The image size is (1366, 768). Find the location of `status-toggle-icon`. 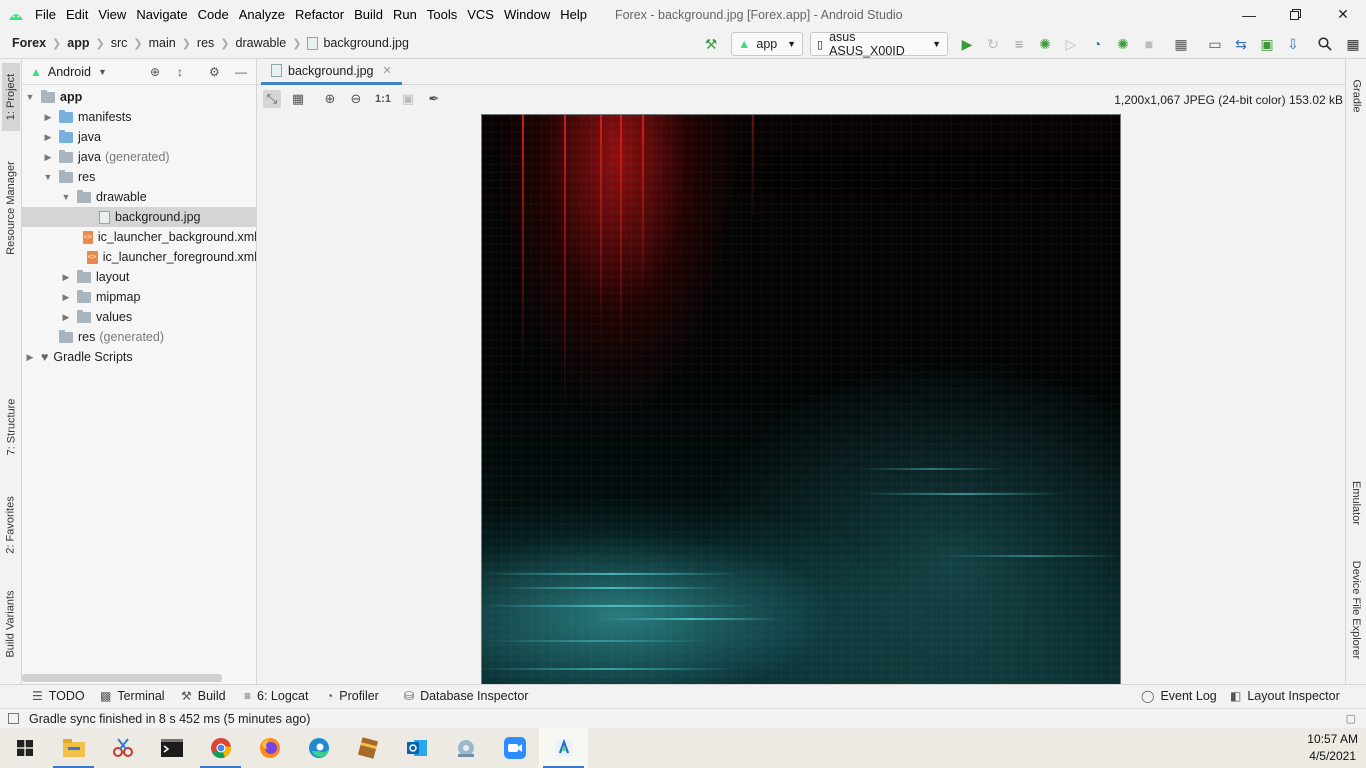

status-toggle-icon is located at coordinates (13, 718).